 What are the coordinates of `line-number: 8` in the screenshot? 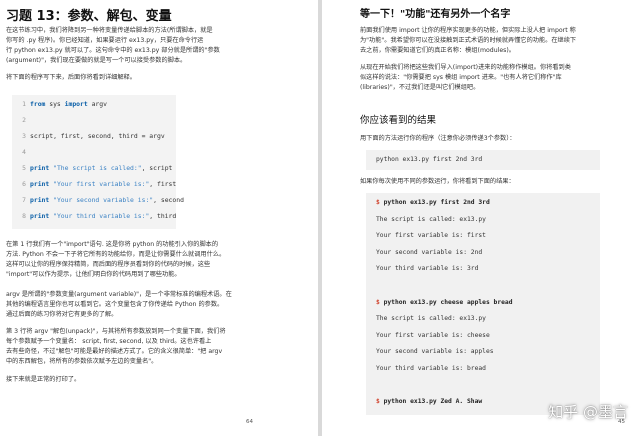 It's located at (24, 216).